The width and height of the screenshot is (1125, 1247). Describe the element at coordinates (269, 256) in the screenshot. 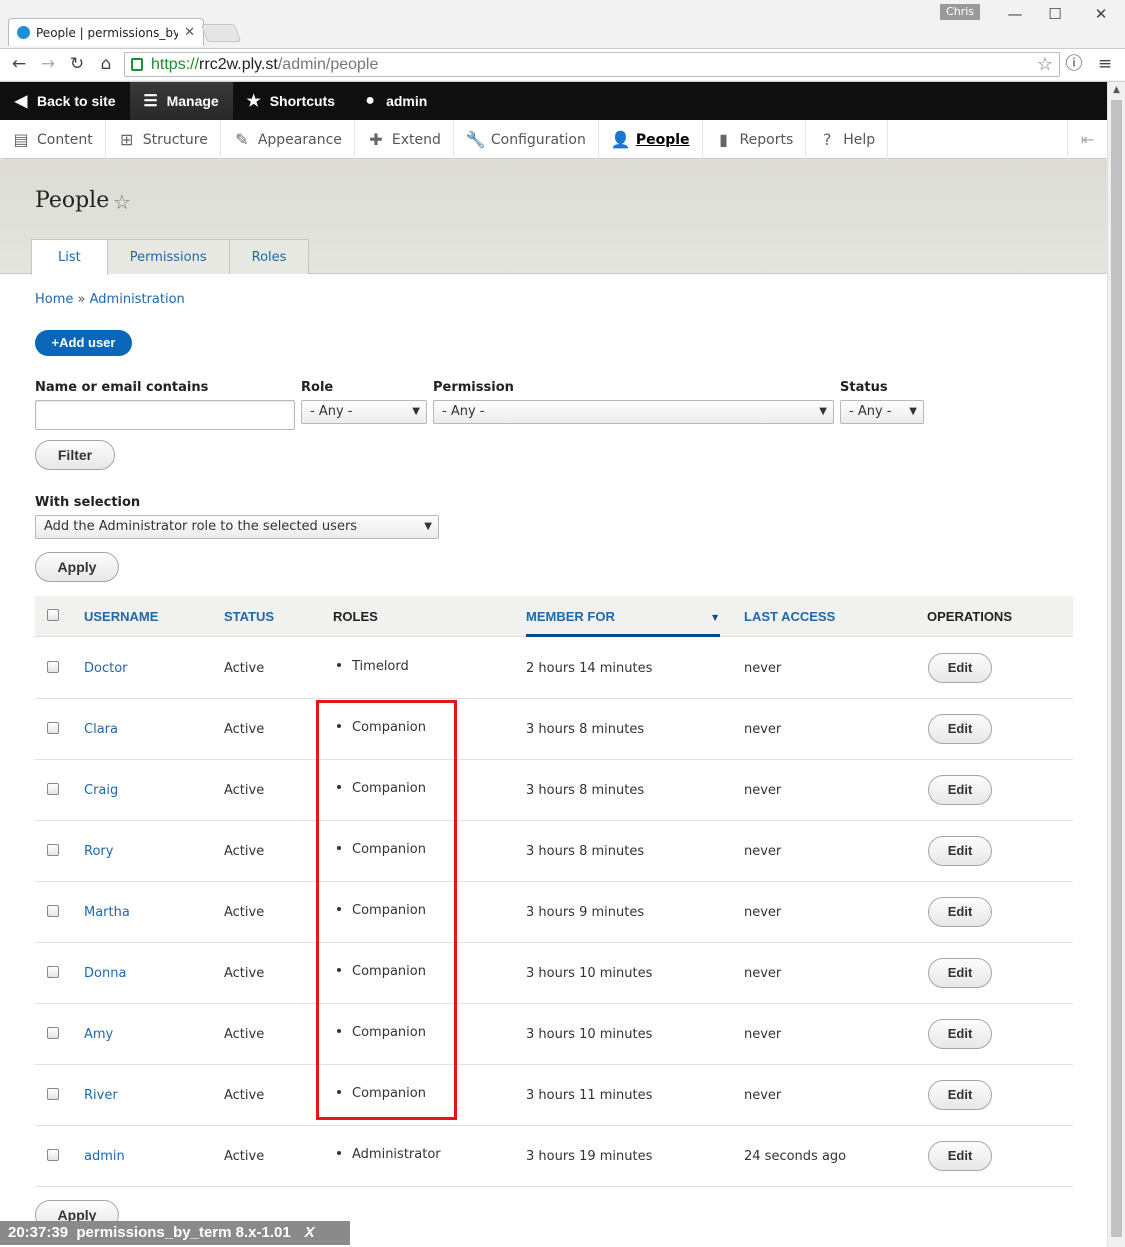

I see `tab-roles: Roles` at that location.